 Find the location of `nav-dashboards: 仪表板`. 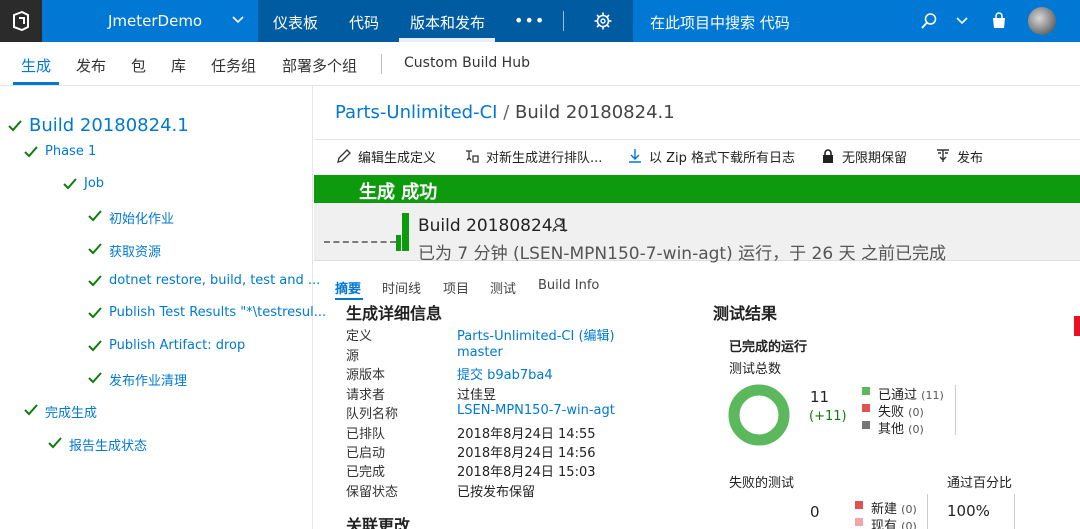

nav-dashboards: 仪表板 is located at coordinates (295, 22).